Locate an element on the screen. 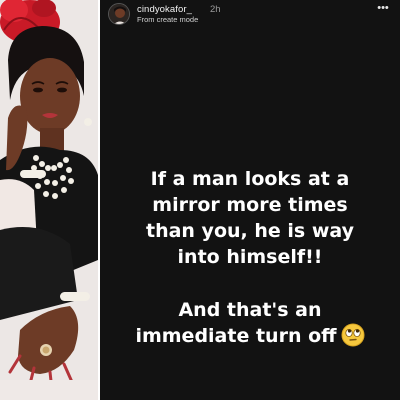  story-subtitle: From create mode is located at coordinates (168, 19).